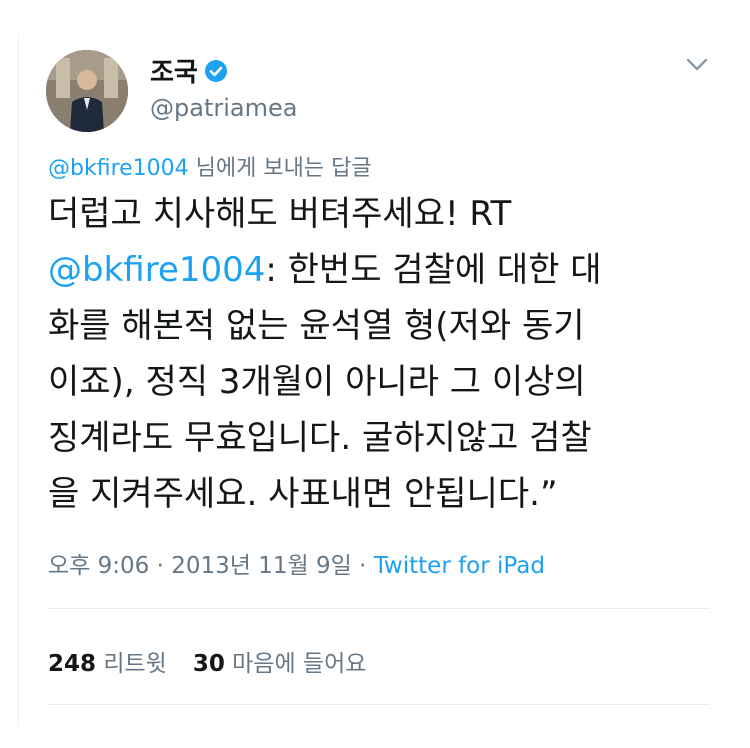  I want to click on like-count: 30, so click(208, 664).